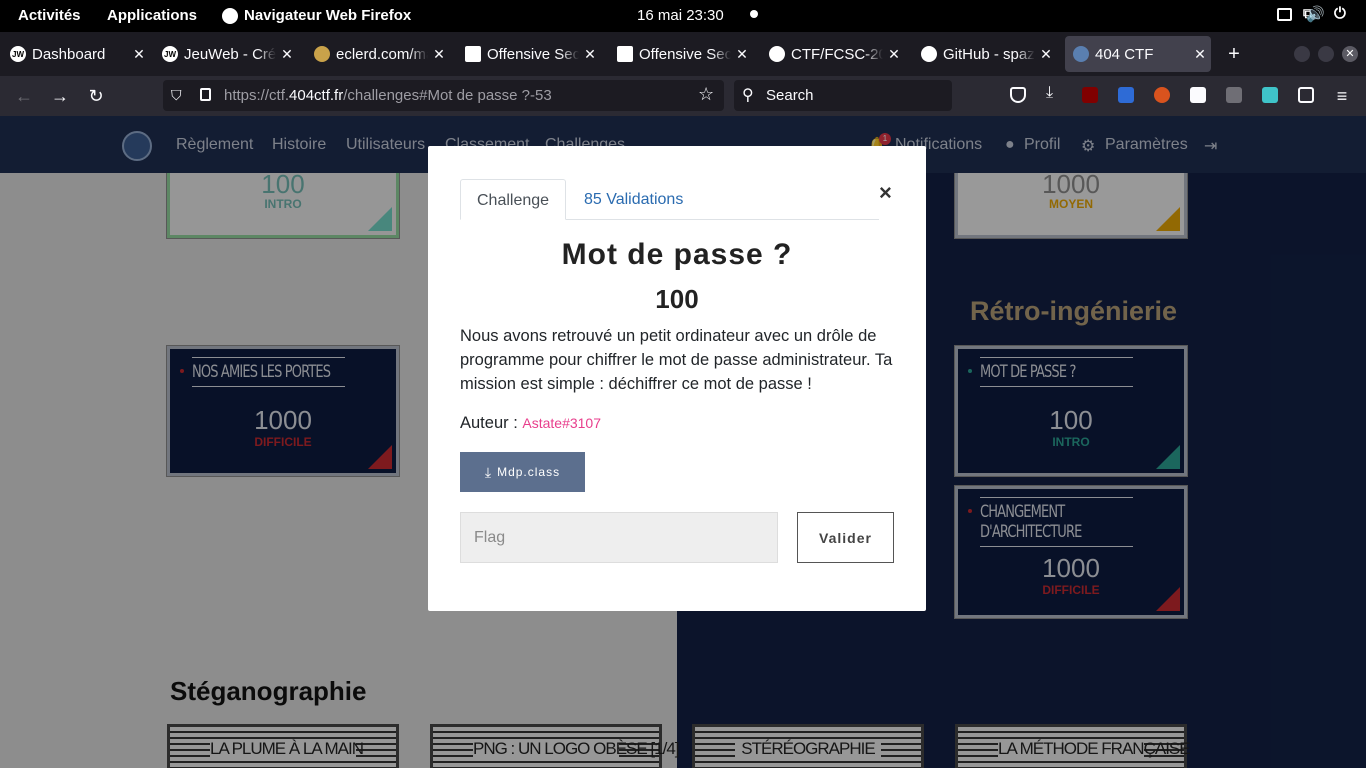  I want to click on url-domain: 404ctf.fr, so click(316, 95).